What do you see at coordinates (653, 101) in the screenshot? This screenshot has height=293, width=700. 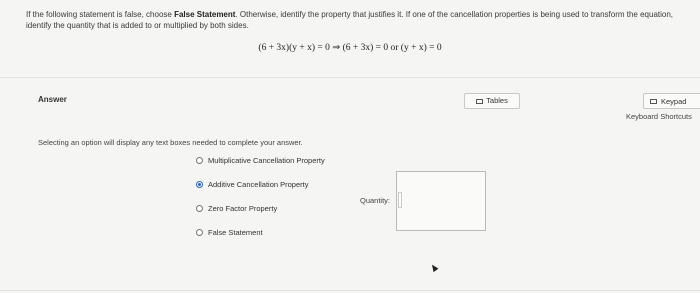 I see `keypad-icon` at bounding box center [653, 101].